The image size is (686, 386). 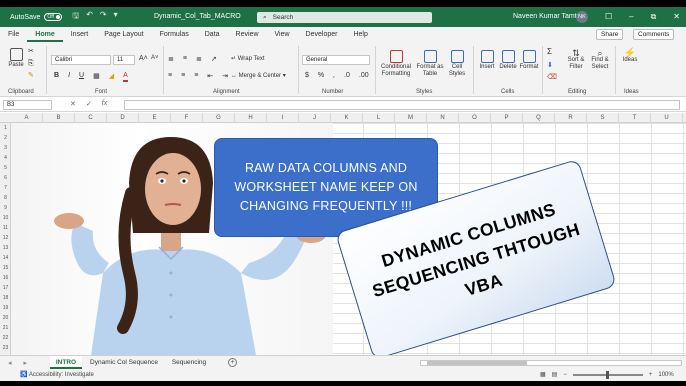 I want to click on zoom-slider, so click(x=607, y=374).